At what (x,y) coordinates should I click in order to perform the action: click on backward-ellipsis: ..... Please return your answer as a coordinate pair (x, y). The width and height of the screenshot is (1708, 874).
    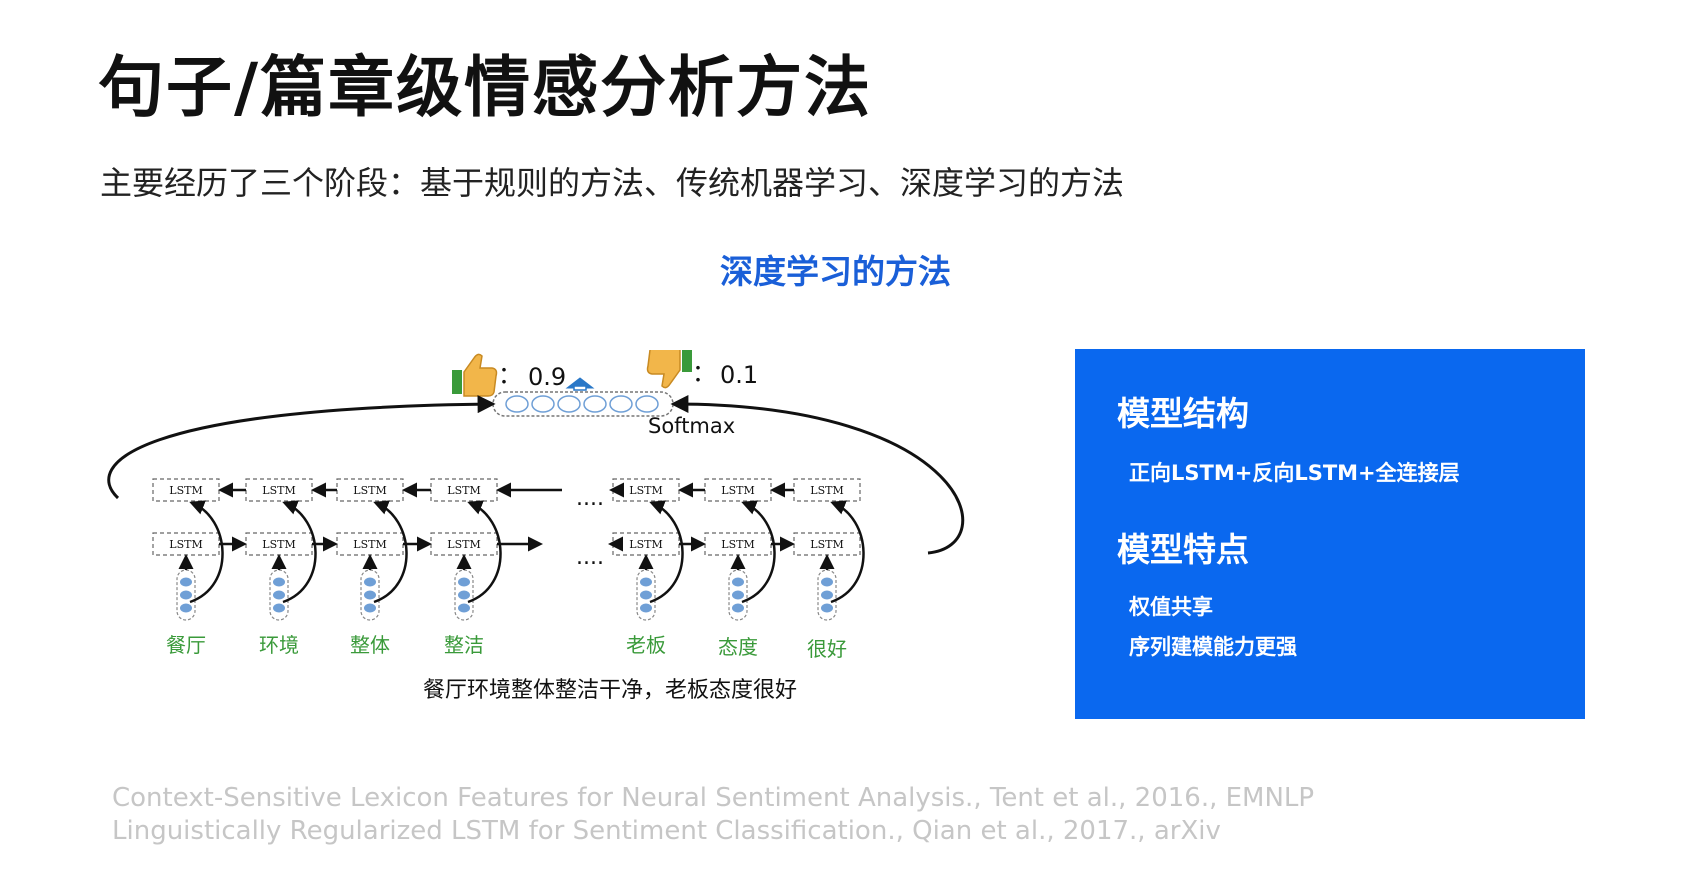
    Looking at the image, I should click on (590, 498).